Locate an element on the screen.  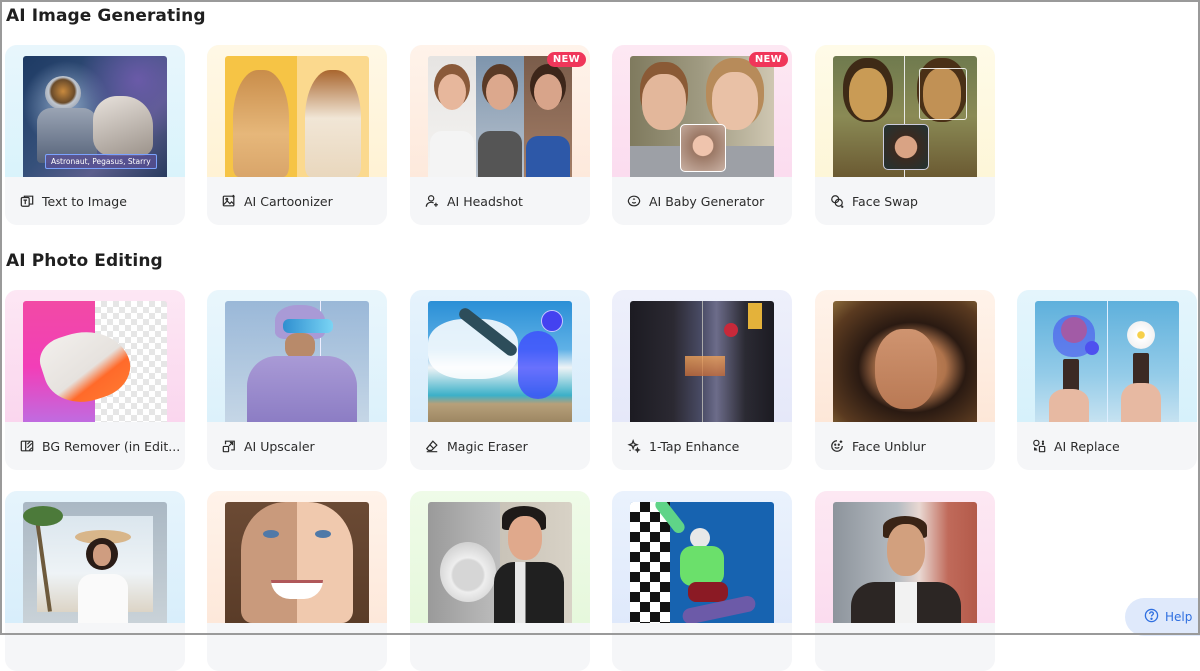
thumbnail-face-unblur is located at coordinates (905, 361).